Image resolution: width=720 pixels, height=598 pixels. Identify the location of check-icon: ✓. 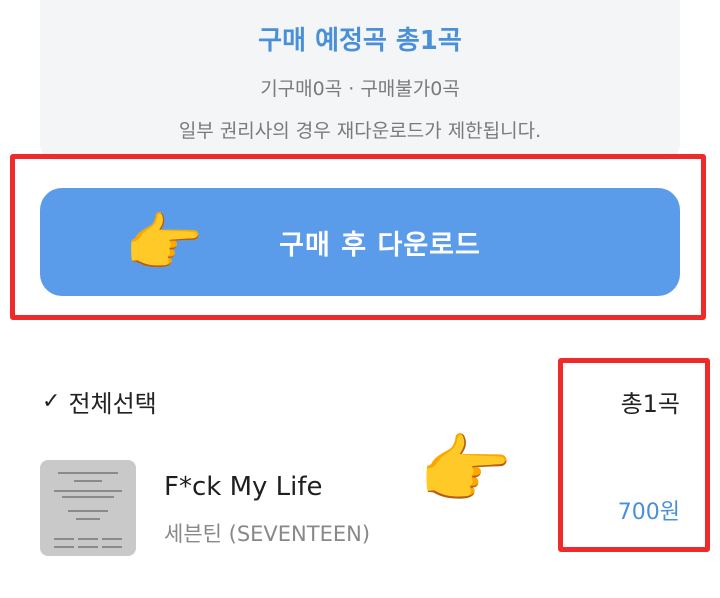
(51, 401).